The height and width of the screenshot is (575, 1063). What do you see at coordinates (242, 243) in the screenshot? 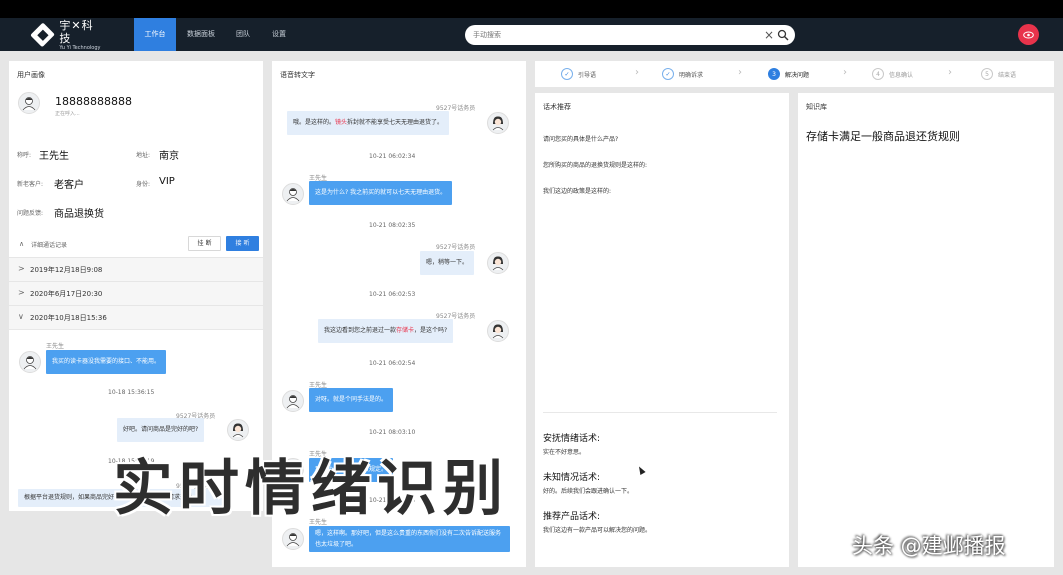
I see `answer-button: 接 听` at bounding box center [242, 243].